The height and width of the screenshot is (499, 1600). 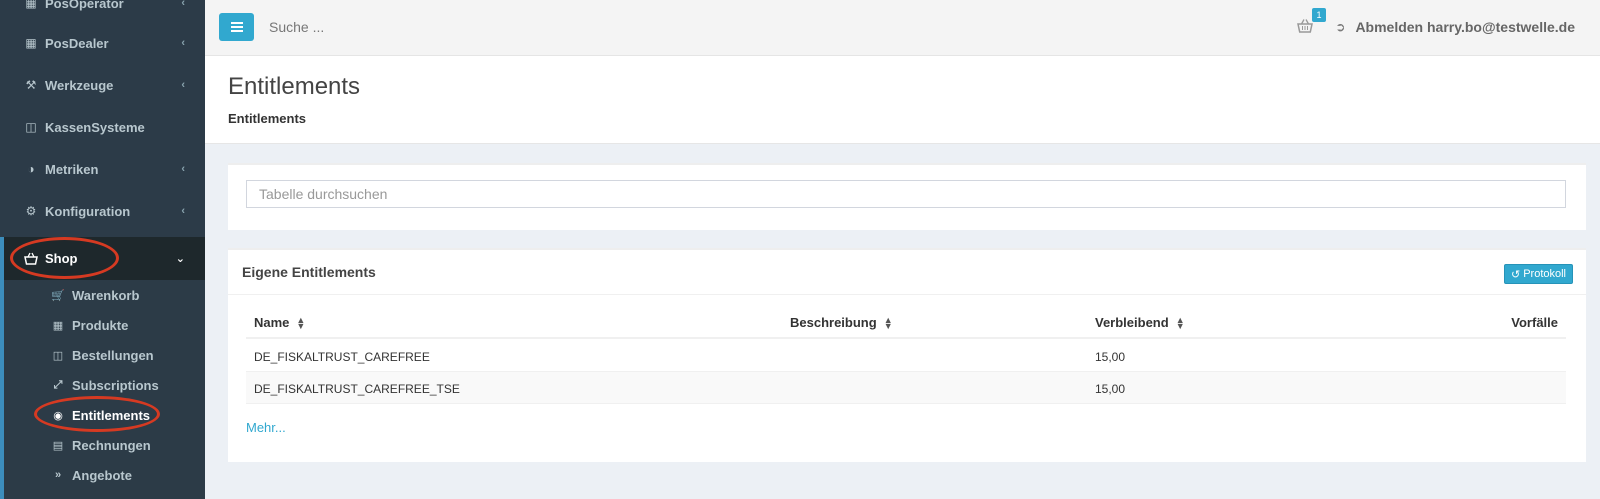 What do you see at coordinates (342, 357) in the screenshot?
I see `cell-name: DE_FISKALTRUST_CAREFREE` at bounding box center [342, 357].